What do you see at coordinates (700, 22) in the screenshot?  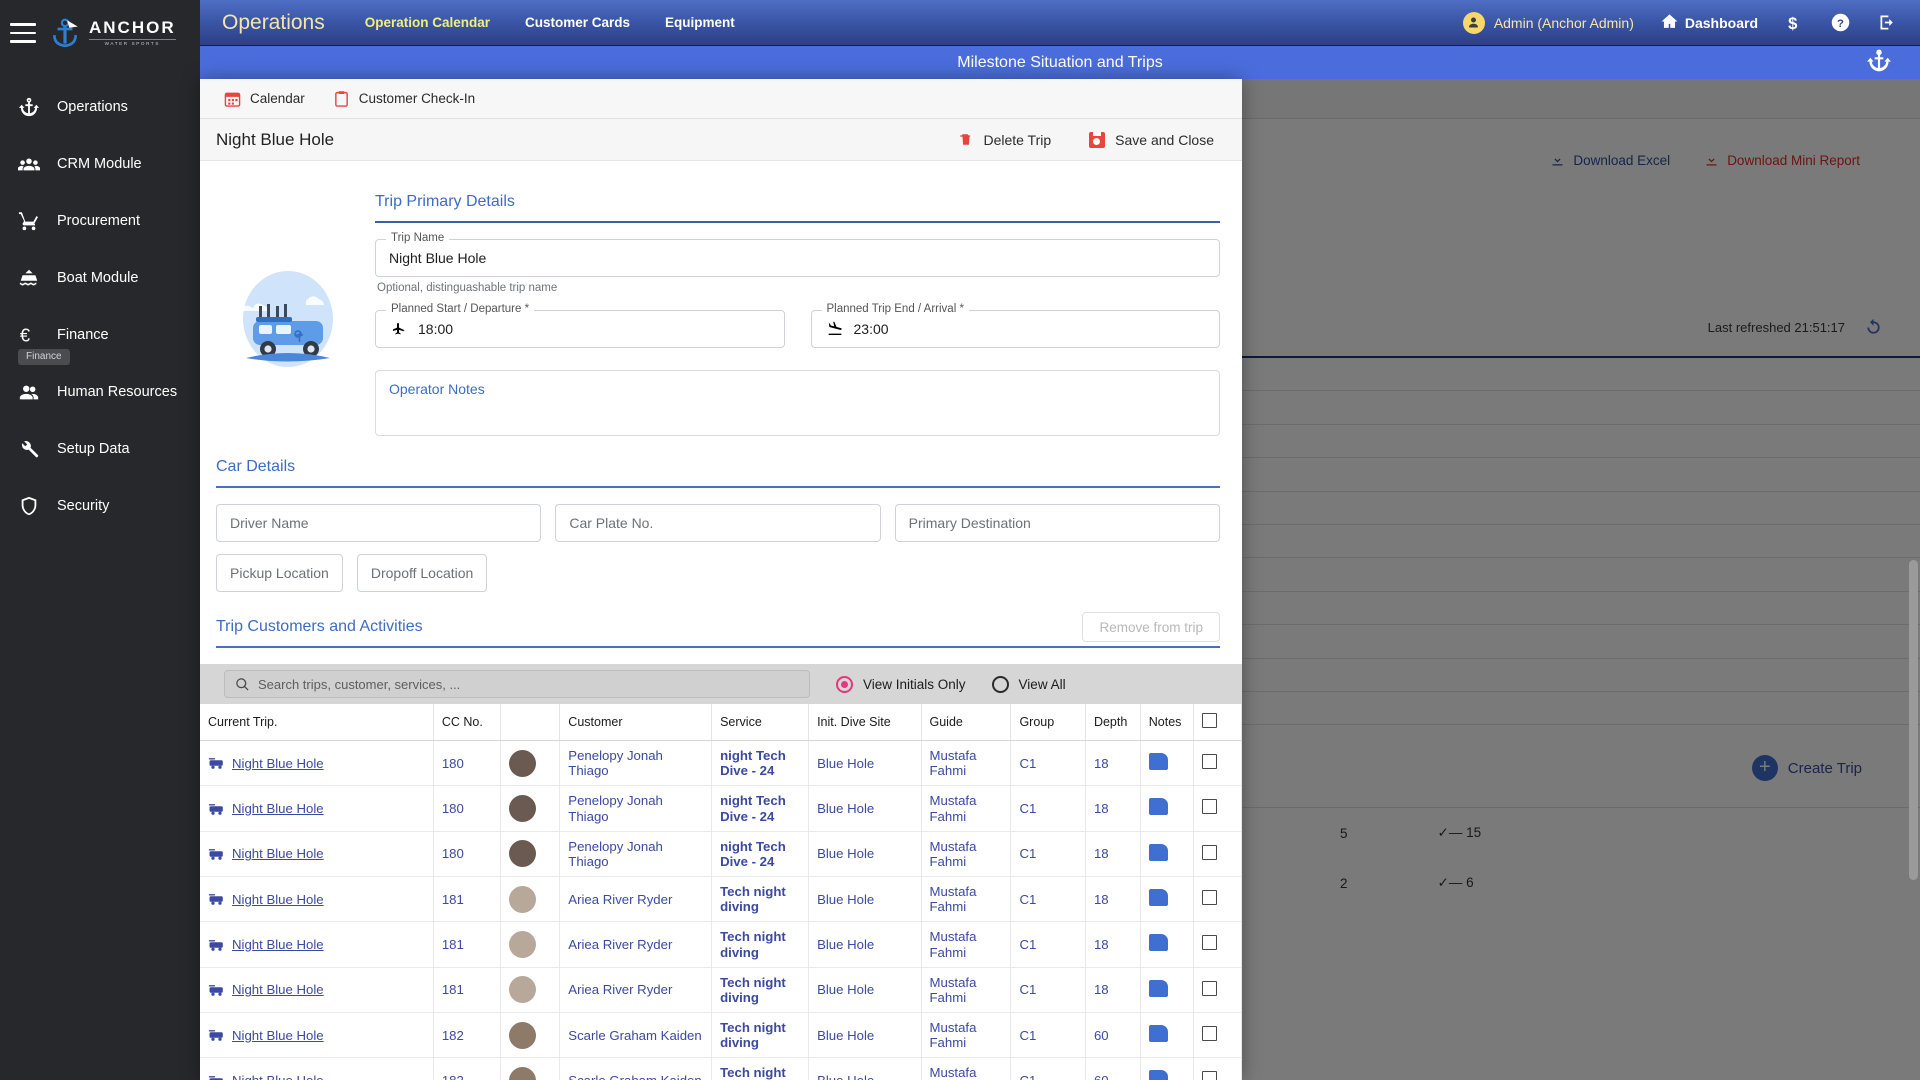 I see `nav-link-equipment: Equipment` at bounding box center [700, 22].